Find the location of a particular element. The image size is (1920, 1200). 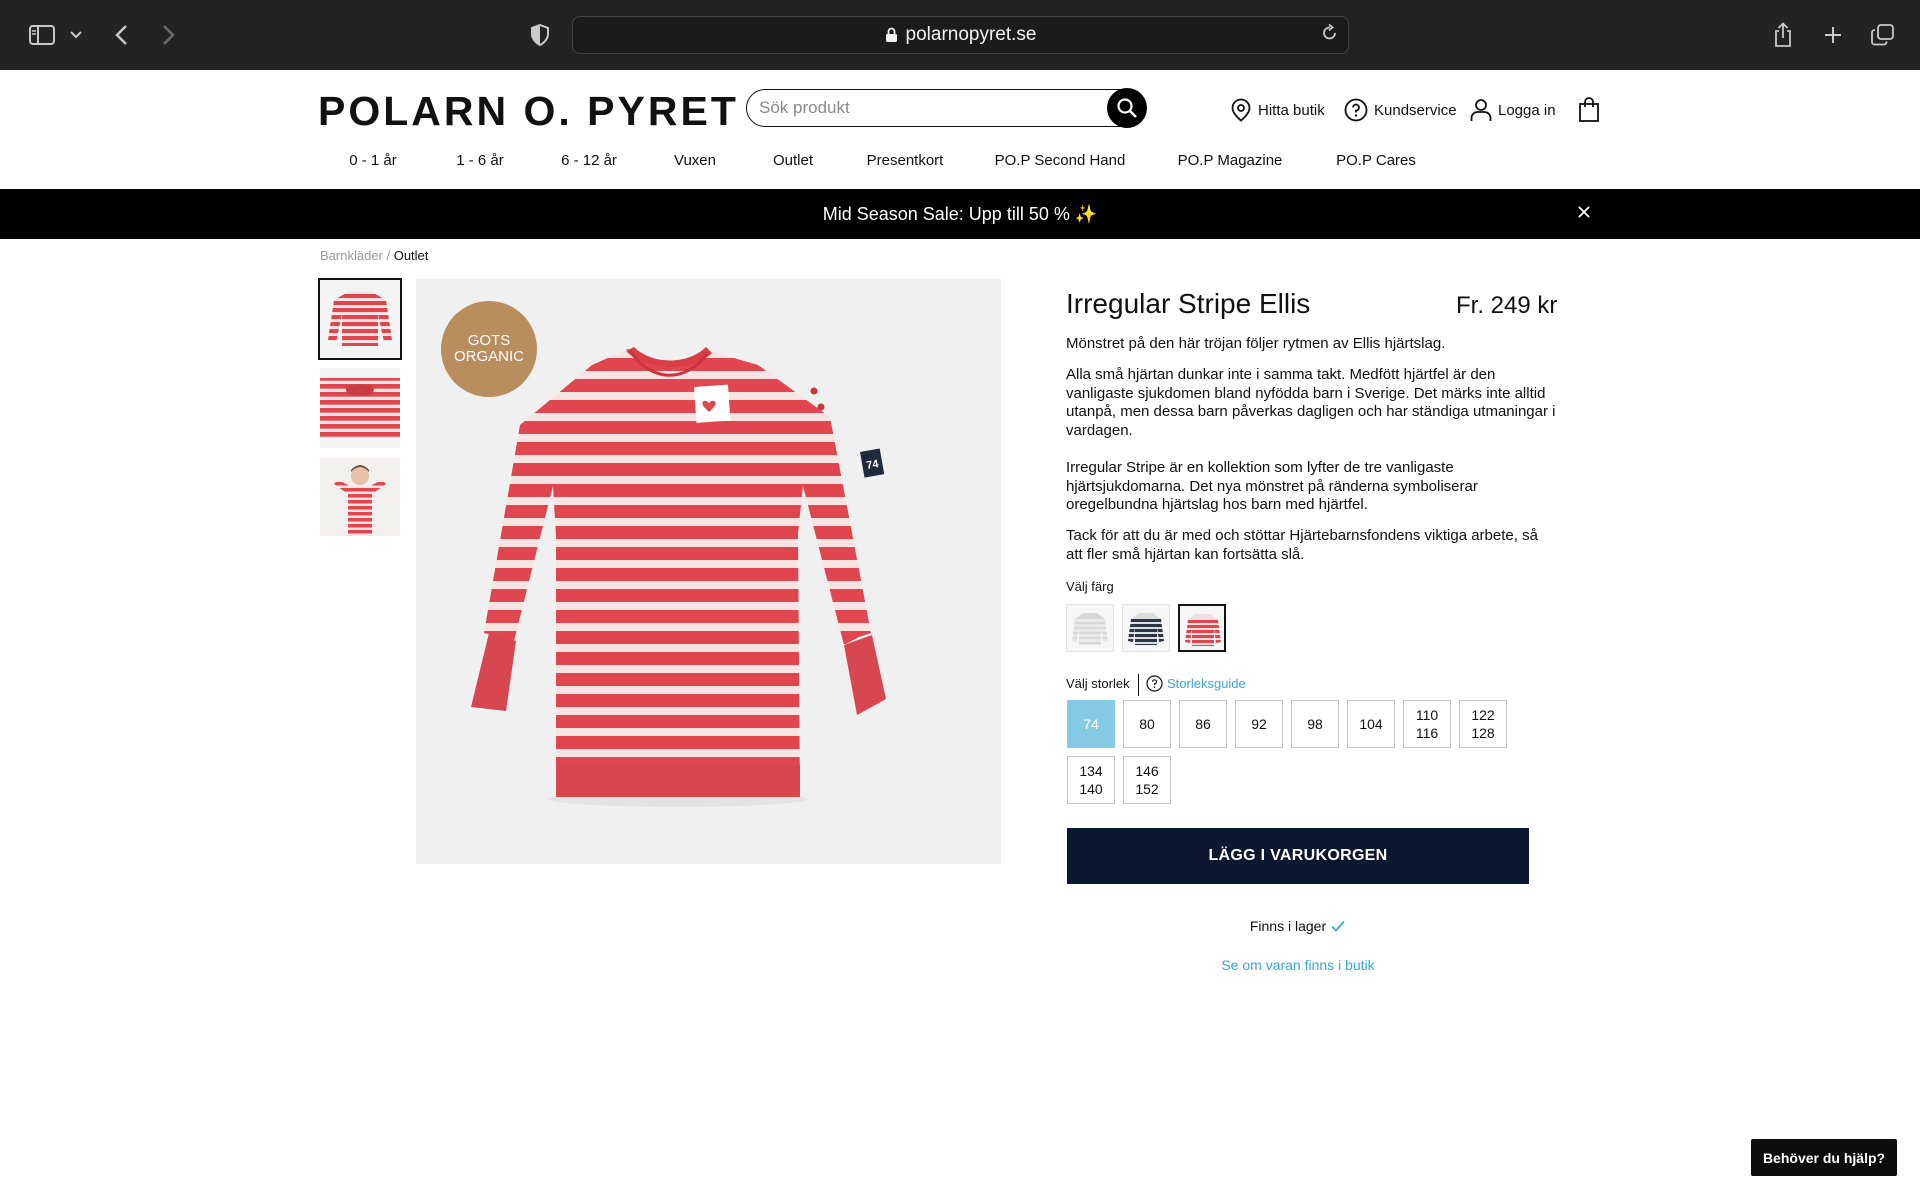

size-option: 98 is located at coordinates (1315, 724).